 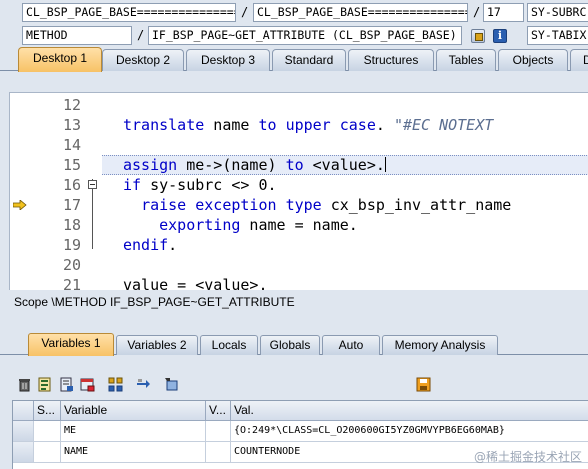 I want to click on info-icon: i, so click(x=500, y=36).